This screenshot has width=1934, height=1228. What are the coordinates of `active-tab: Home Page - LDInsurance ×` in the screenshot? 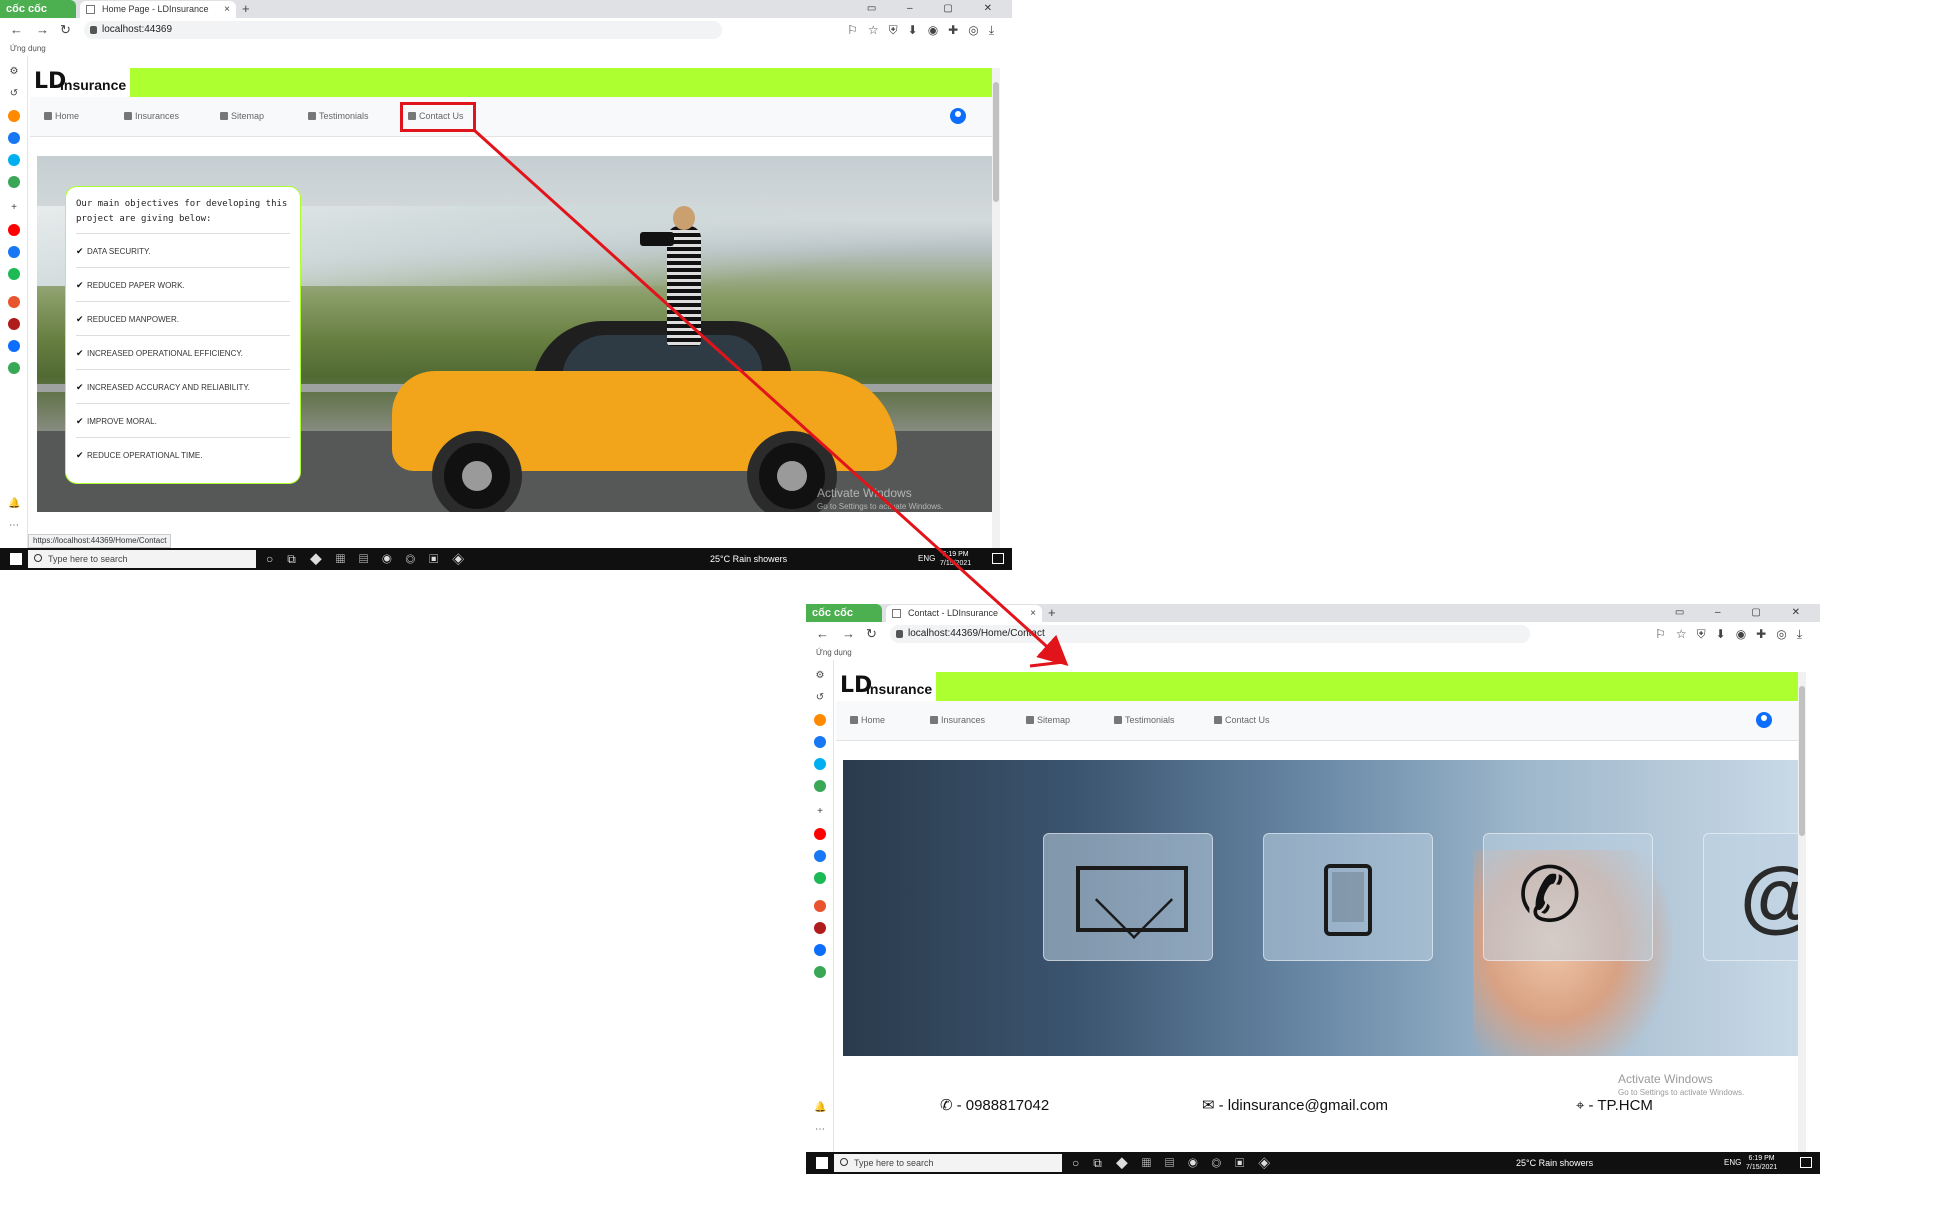 It's located at (158, 9).